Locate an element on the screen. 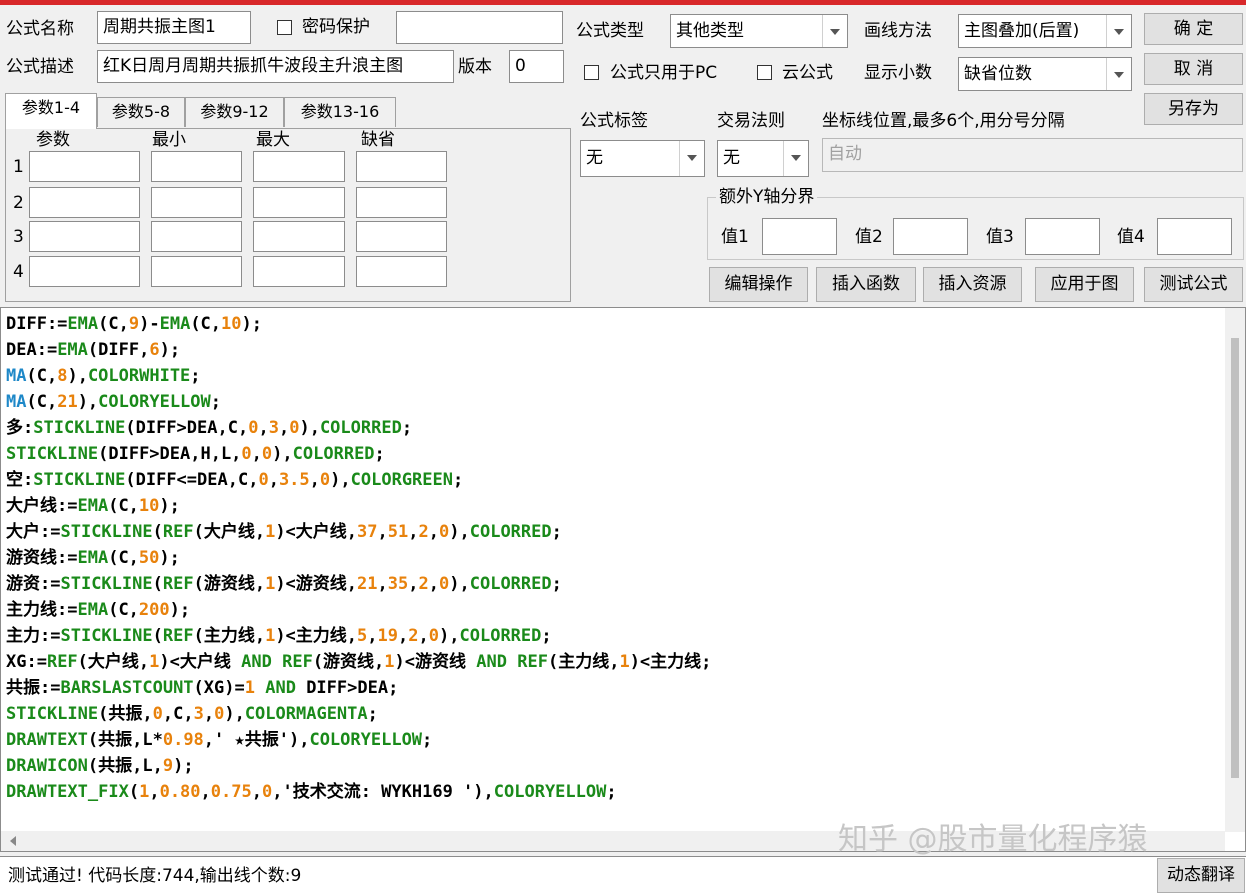 Image resolution: width=1246 pixels, height=894 pixels. param-cell-r4-c3 is located at coordinates (299, 271).